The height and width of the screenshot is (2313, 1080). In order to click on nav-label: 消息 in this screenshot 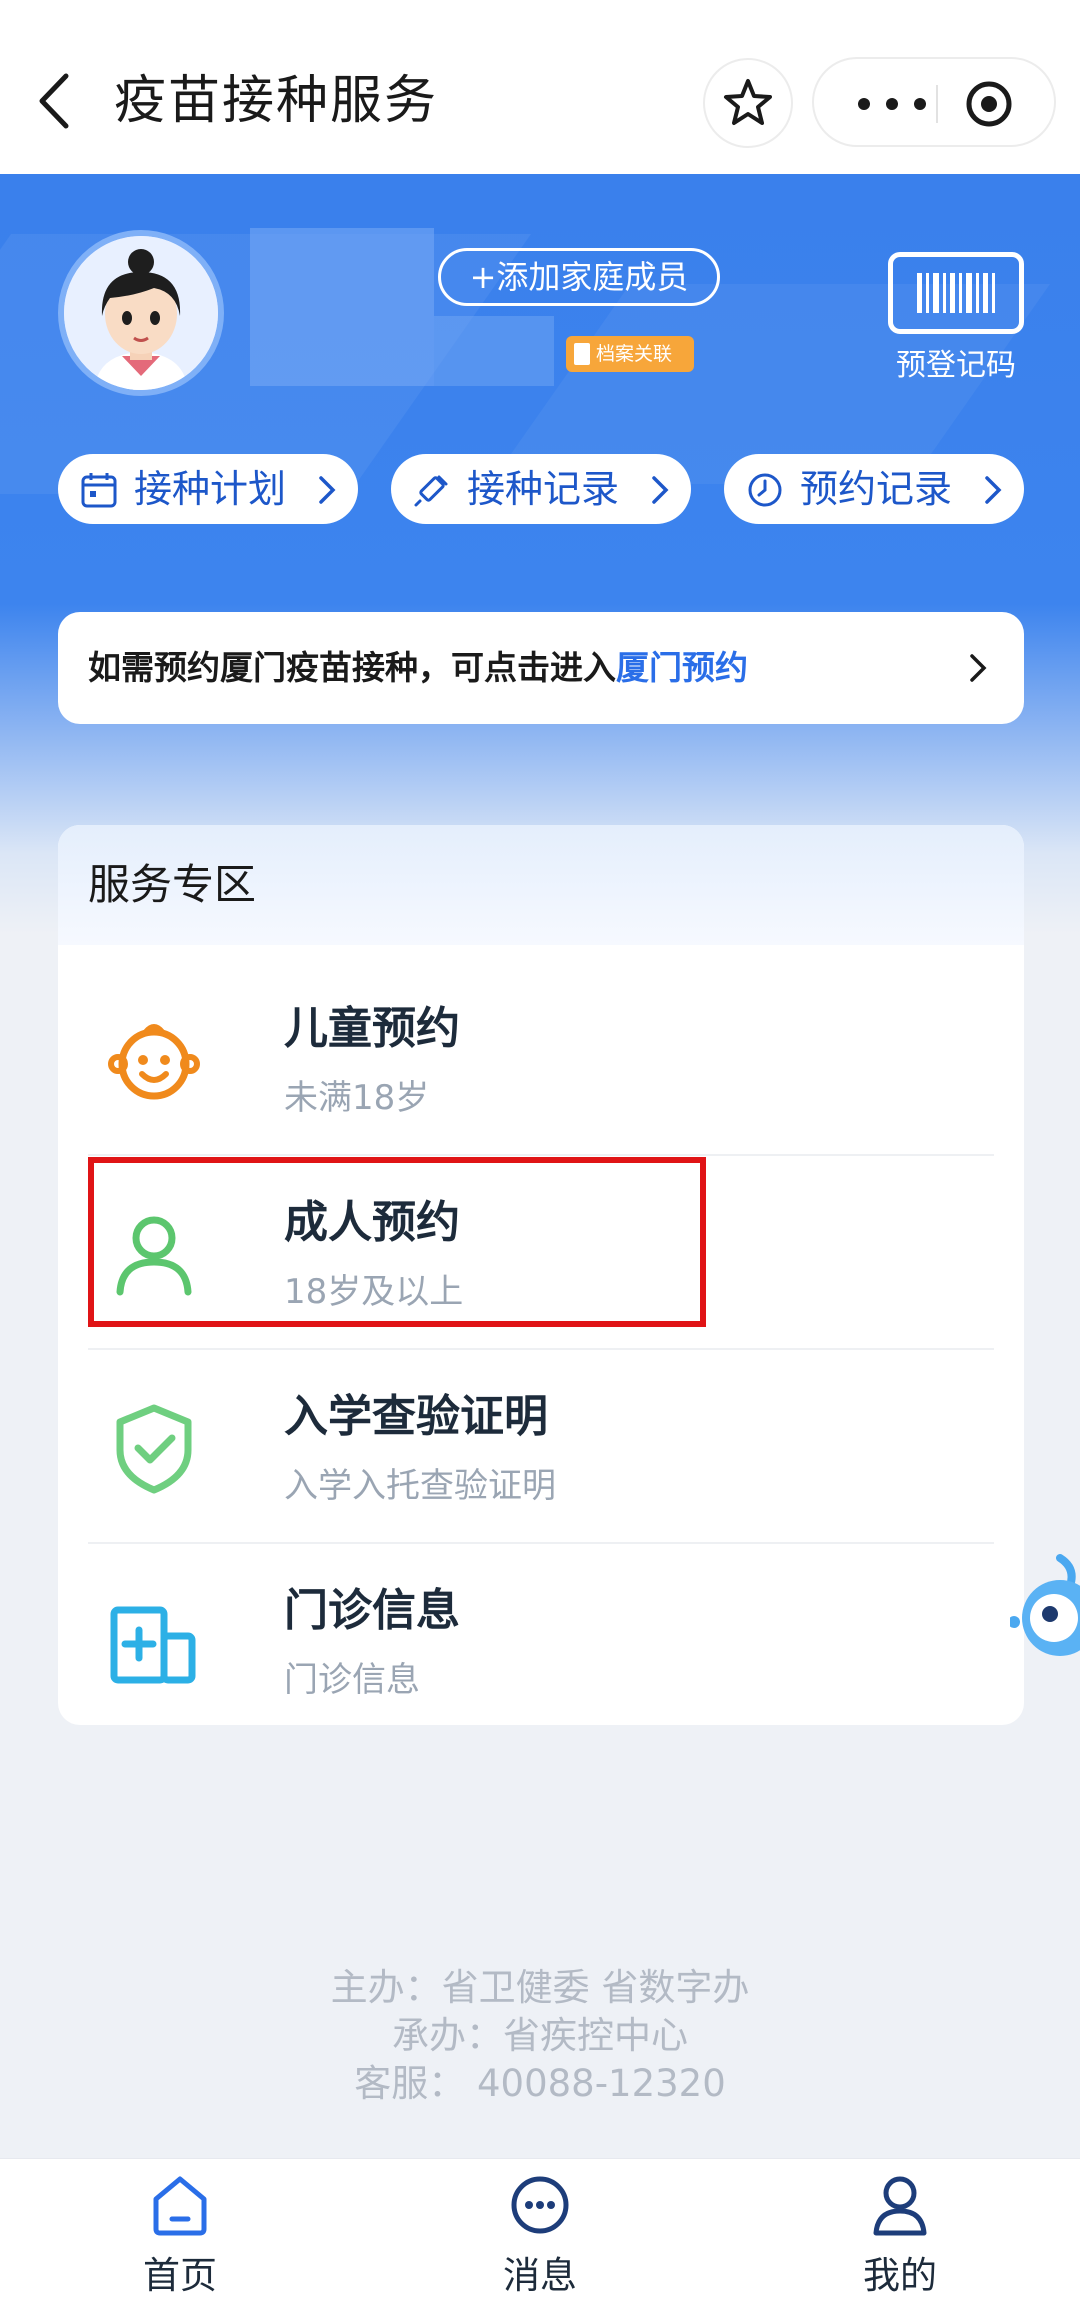, I will do `click(540, 2275)`.